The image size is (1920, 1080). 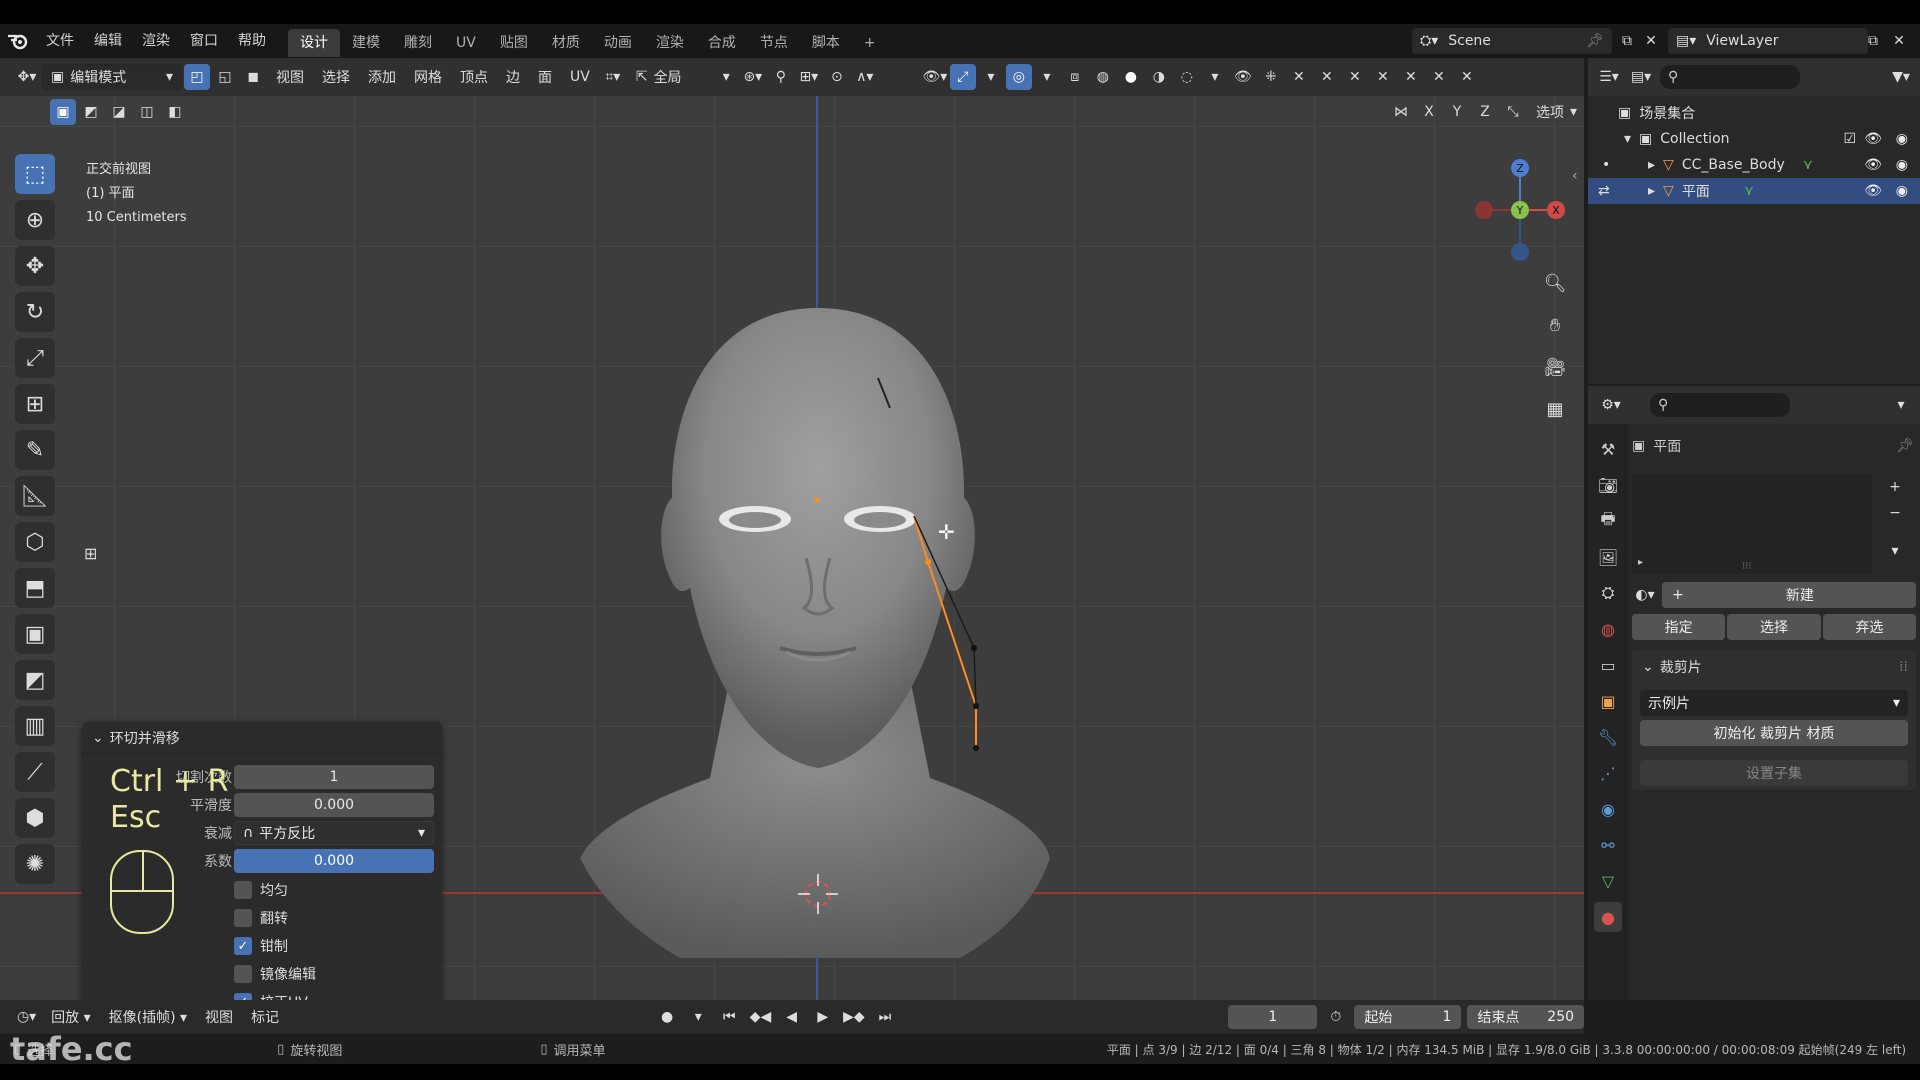 What do you see at coordinates (774, 43) in the screenshot?
I see `tab-geometry-nodes: 节点` at bounding box center [774, 43].